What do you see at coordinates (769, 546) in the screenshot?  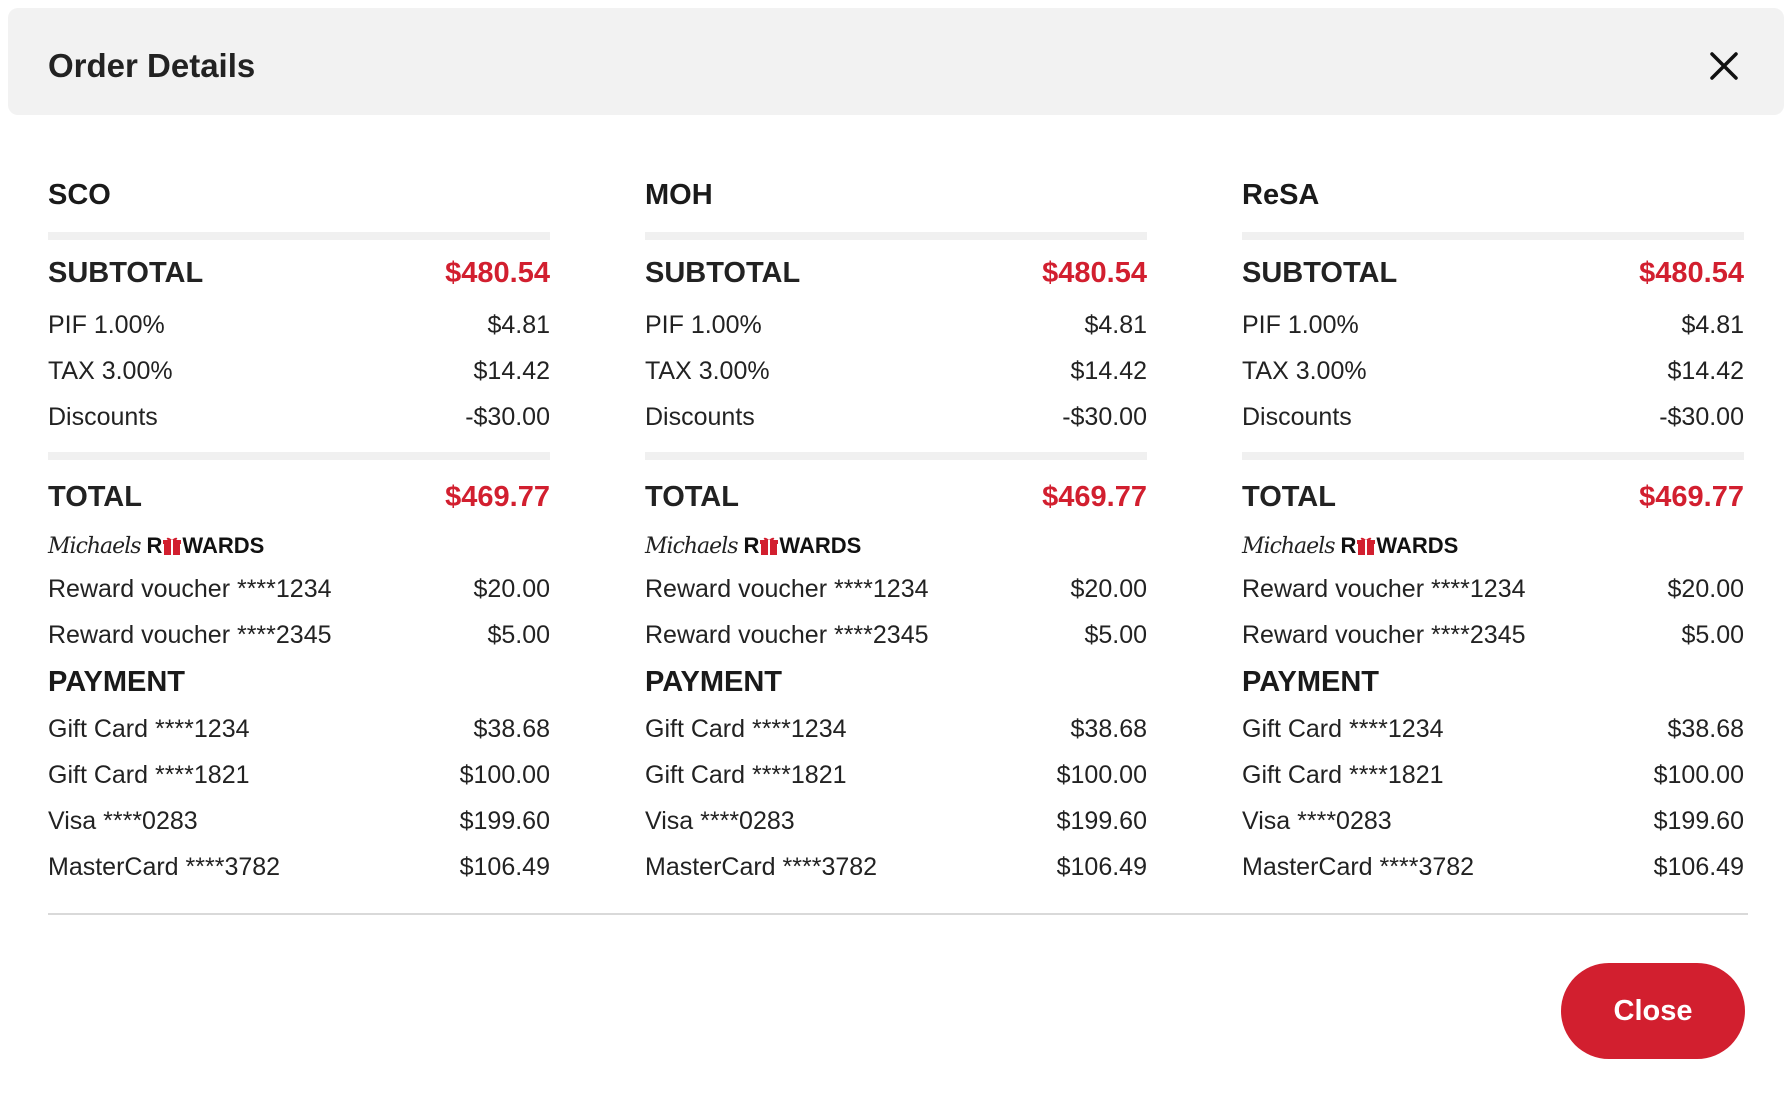 I see `gift-icon` at bounding box center [769, 546].